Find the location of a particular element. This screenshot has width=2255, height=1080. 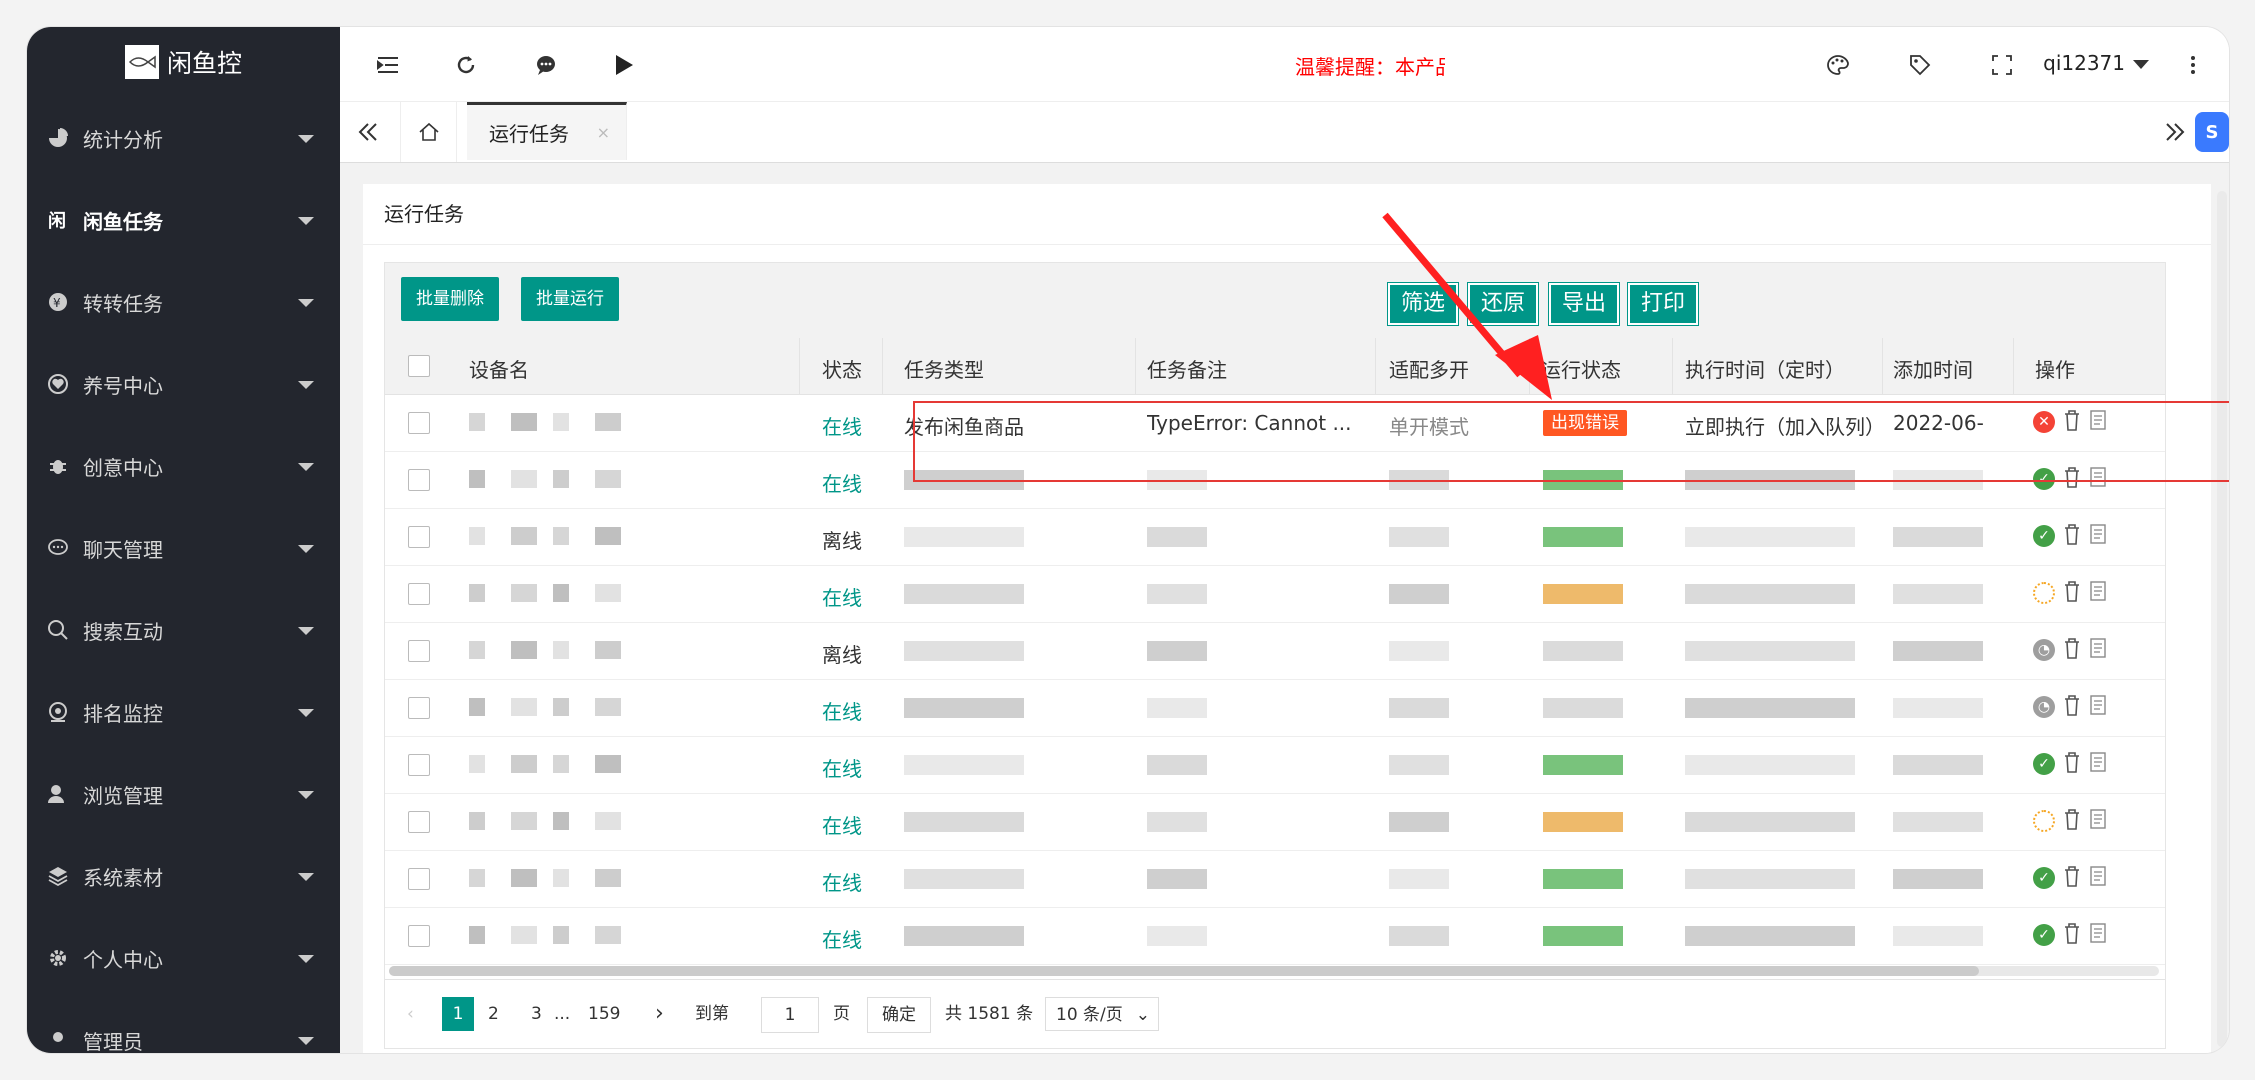

batch-delete-button: 批量删除 is located at coordinates (450, 299).